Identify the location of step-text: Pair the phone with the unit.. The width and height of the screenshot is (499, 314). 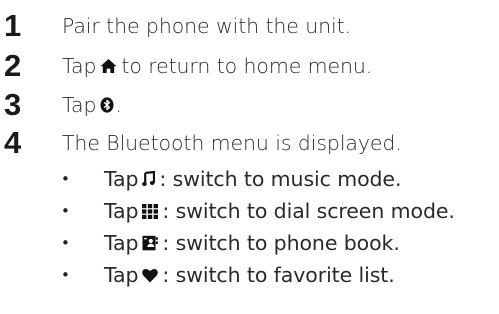
(206, 26).